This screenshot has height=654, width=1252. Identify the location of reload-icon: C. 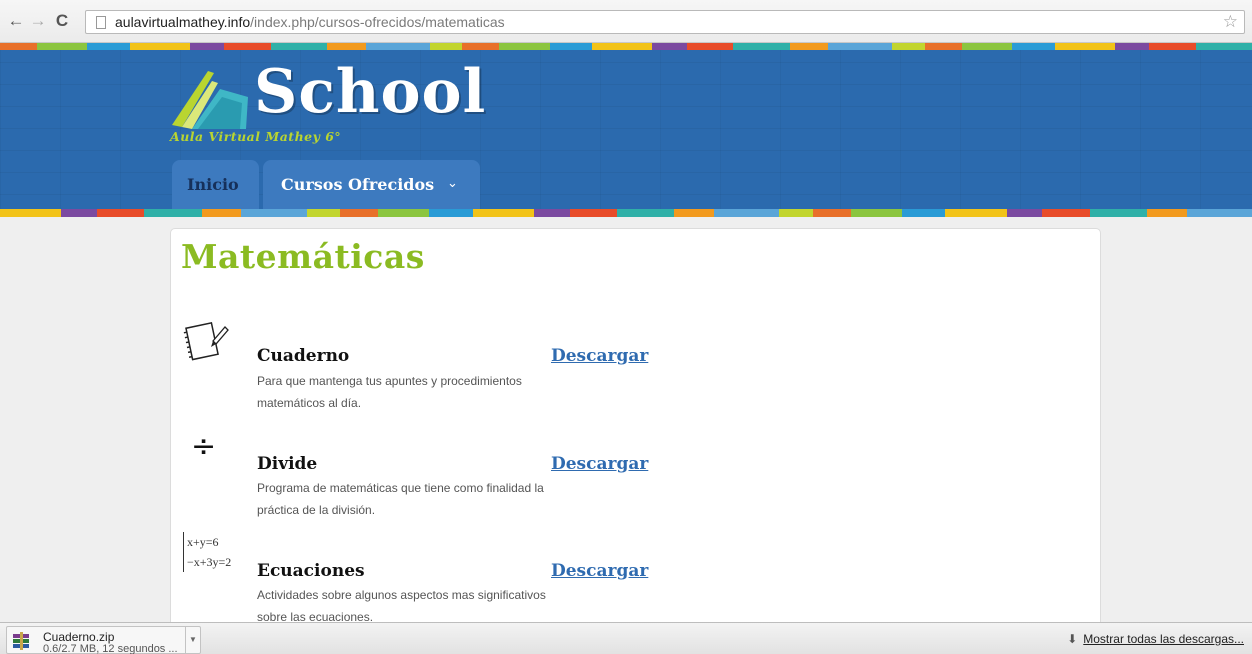
(62, 21).